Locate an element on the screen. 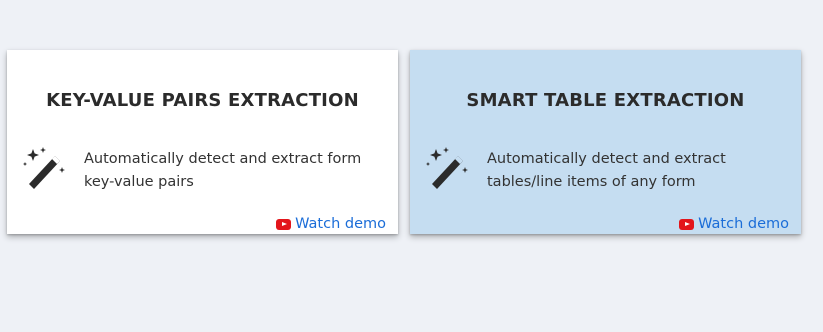 The height and width of the screenshot is (332, 823). card-title: SMART TABLE EXTRACTION is located at coordinates (605, 100).